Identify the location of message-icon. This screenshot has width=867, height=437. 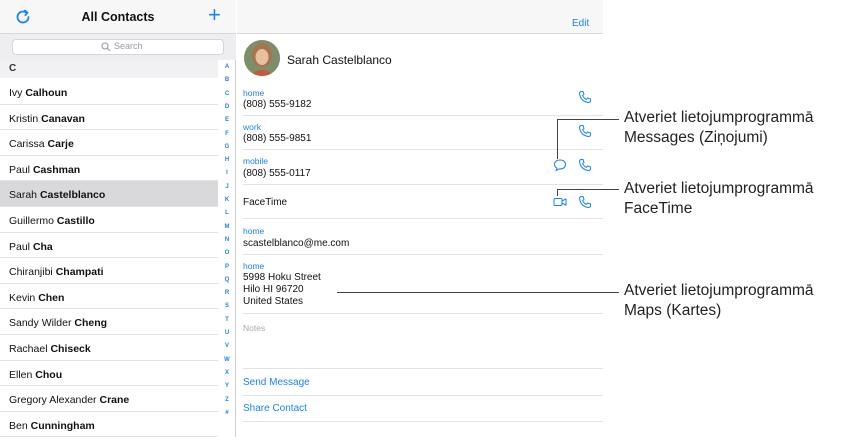
(560, 165).